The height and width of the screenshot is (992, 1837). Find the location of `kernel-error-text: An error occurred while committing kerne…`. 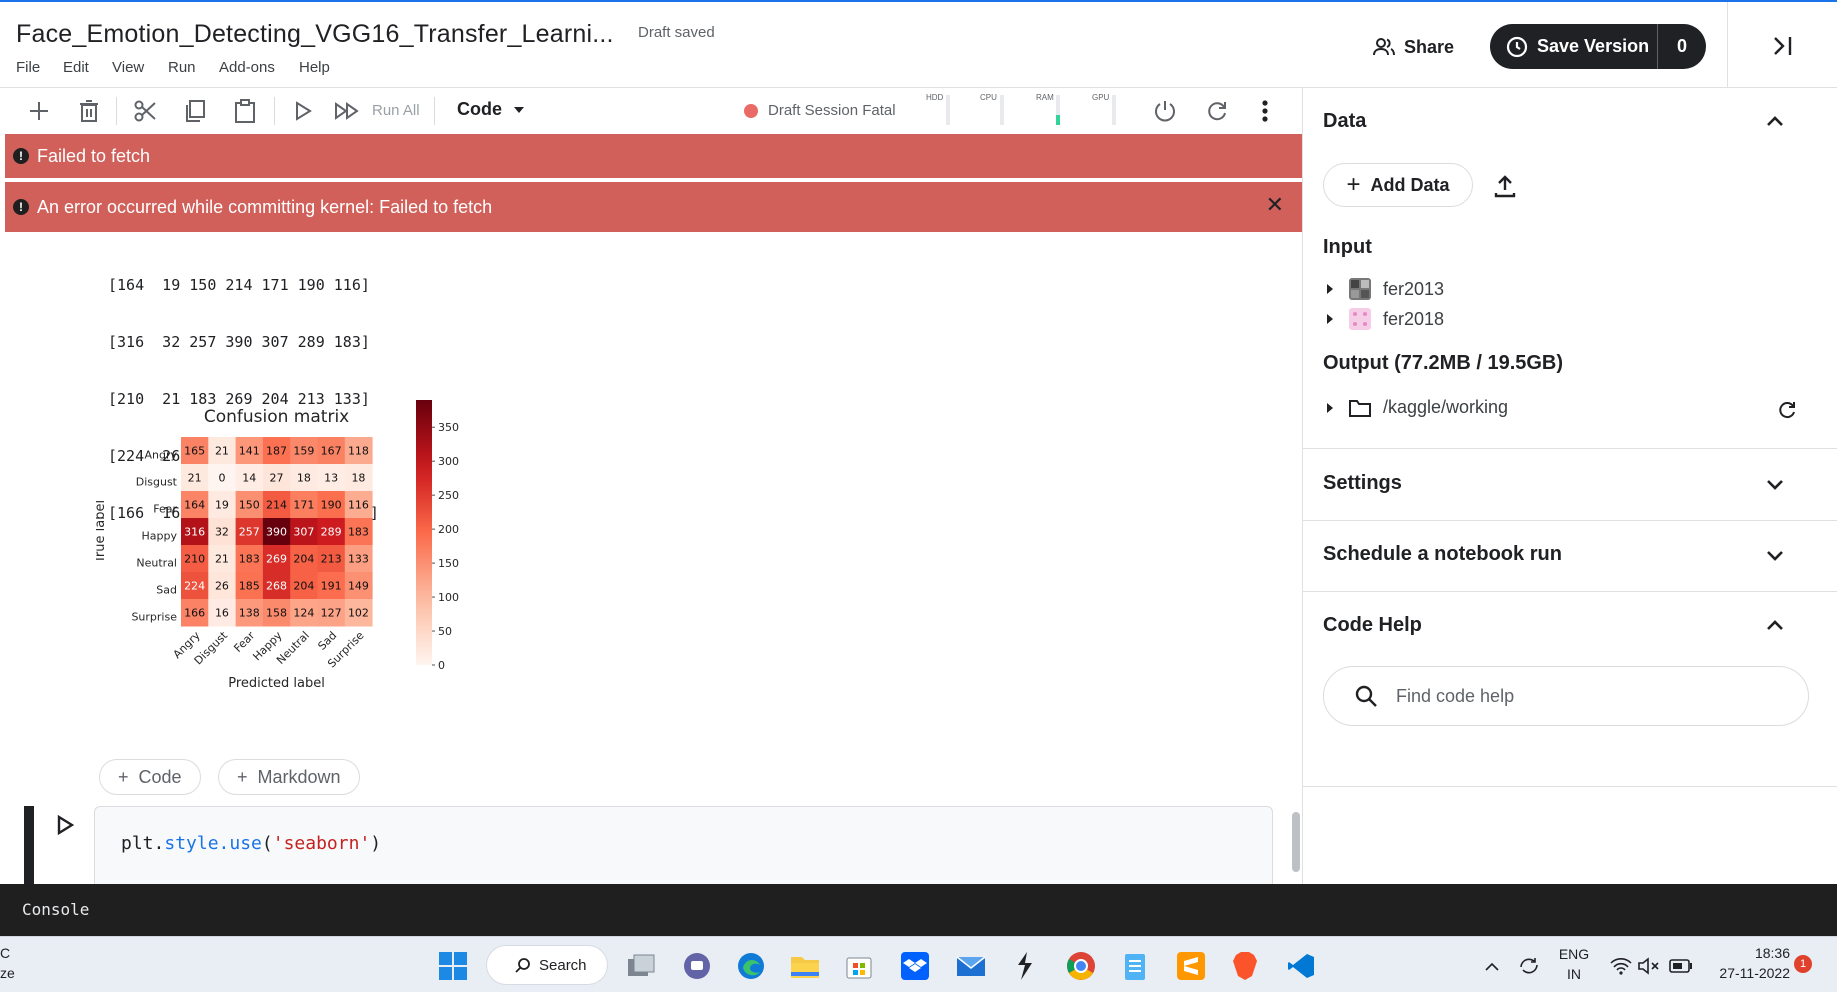

kernel-error-text: An error occurred while committing kerne… is located at coordinates (265, 206).